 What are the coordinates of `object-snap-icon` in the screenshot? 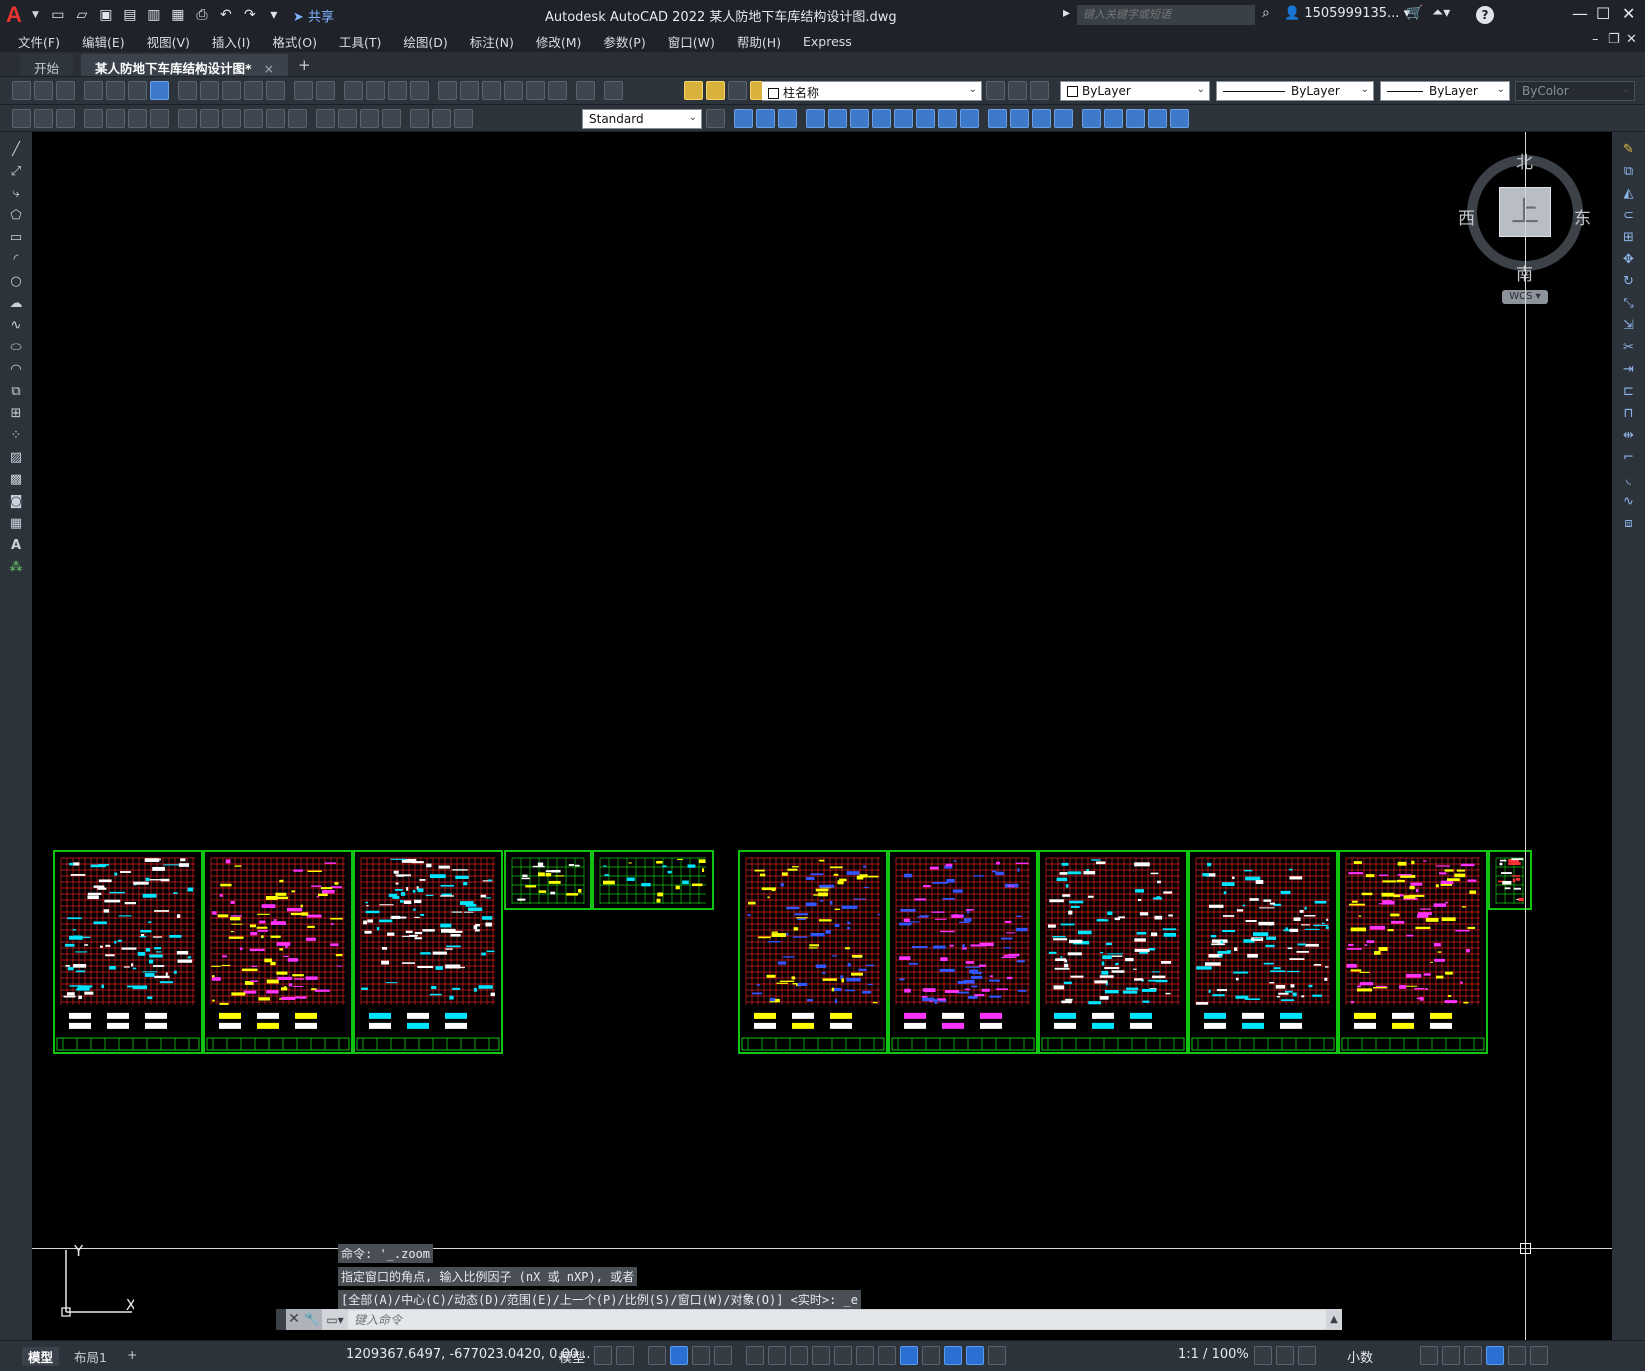 It's located at (799, 1355).